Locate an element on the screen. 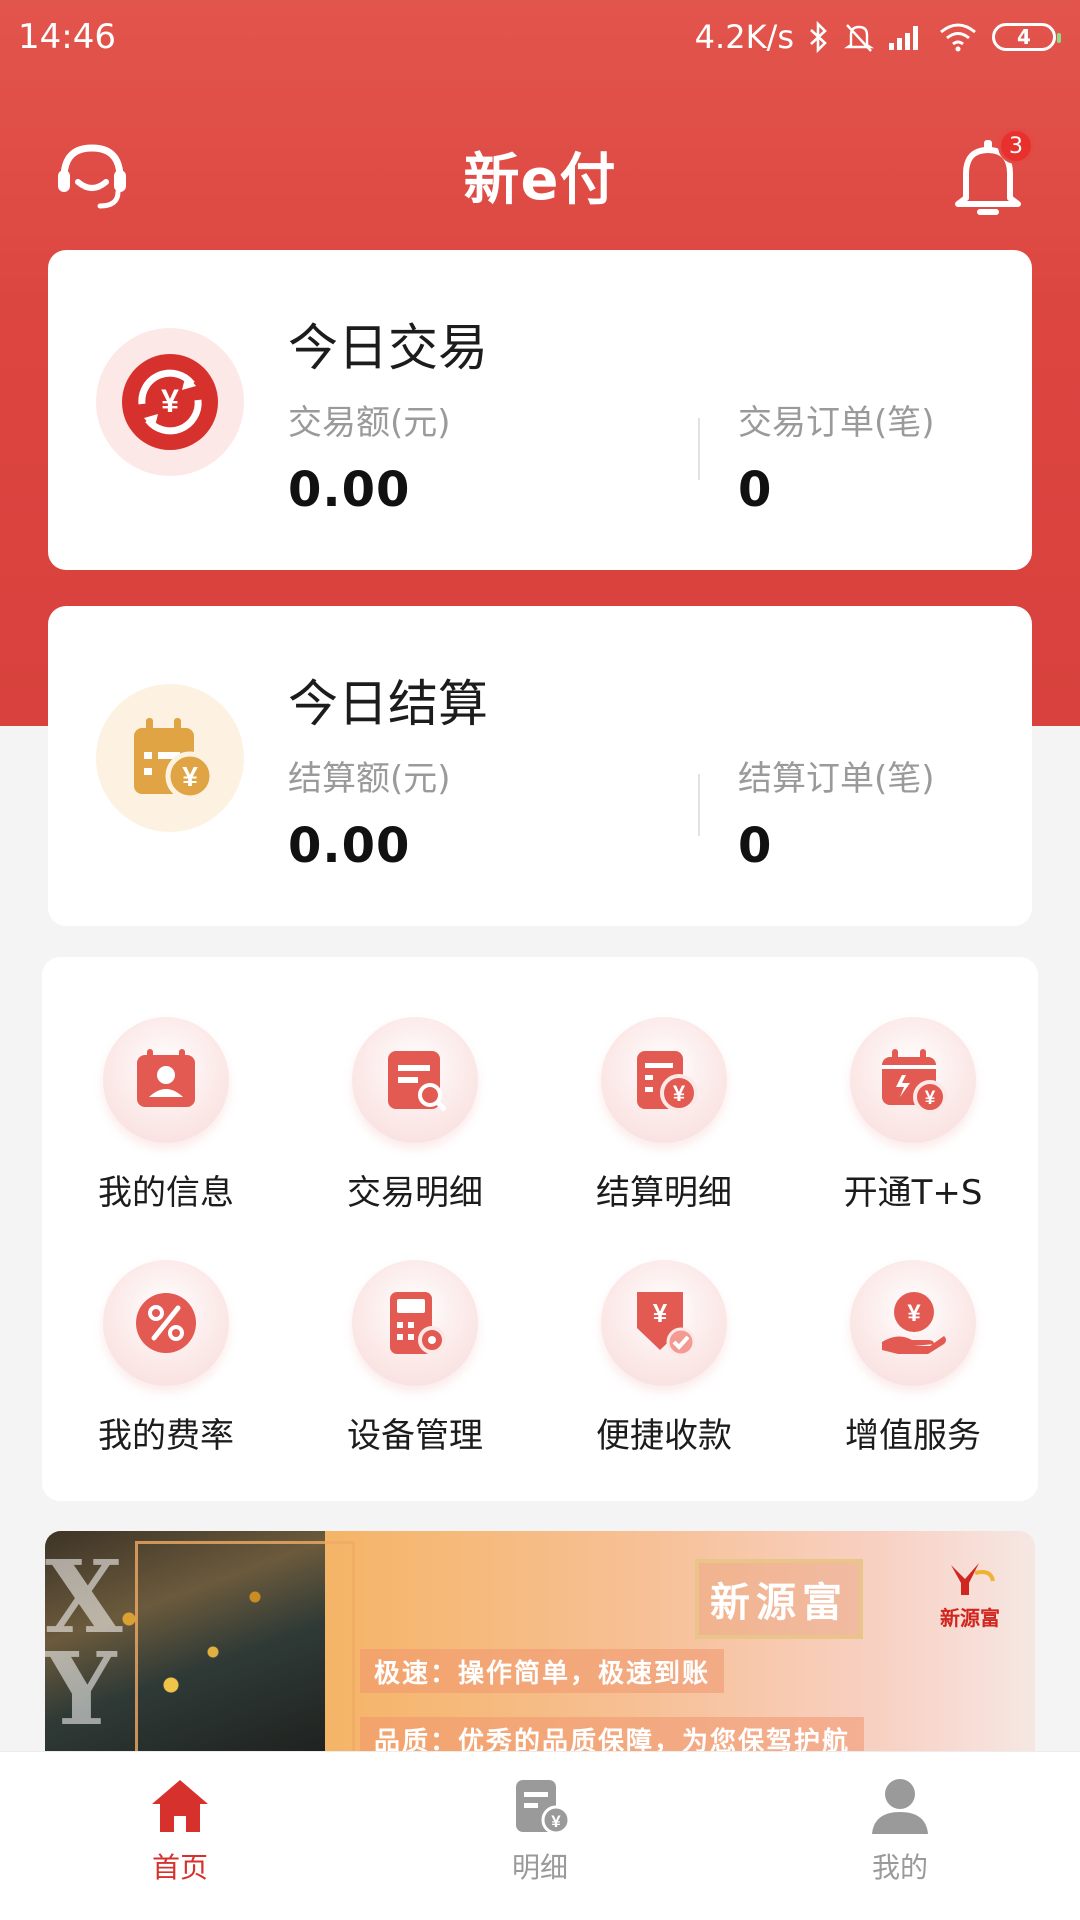  app-title: 新e付 is located at coordinates (540, 180).